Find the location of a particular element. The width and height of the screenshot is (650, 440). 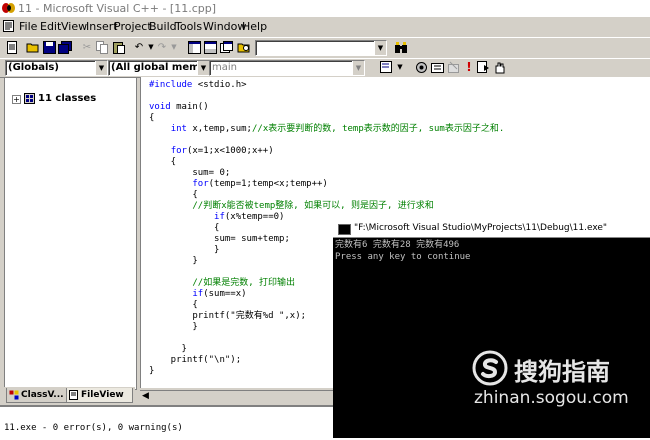

tab-fileview-label: FileView is located at coordinates (102, 395).